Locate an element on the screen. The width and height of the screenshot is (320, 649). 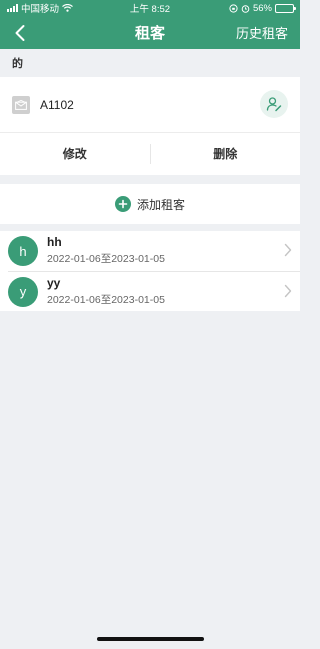
add-tenant-label: 添加租客 is located at coordinates (160, 204).